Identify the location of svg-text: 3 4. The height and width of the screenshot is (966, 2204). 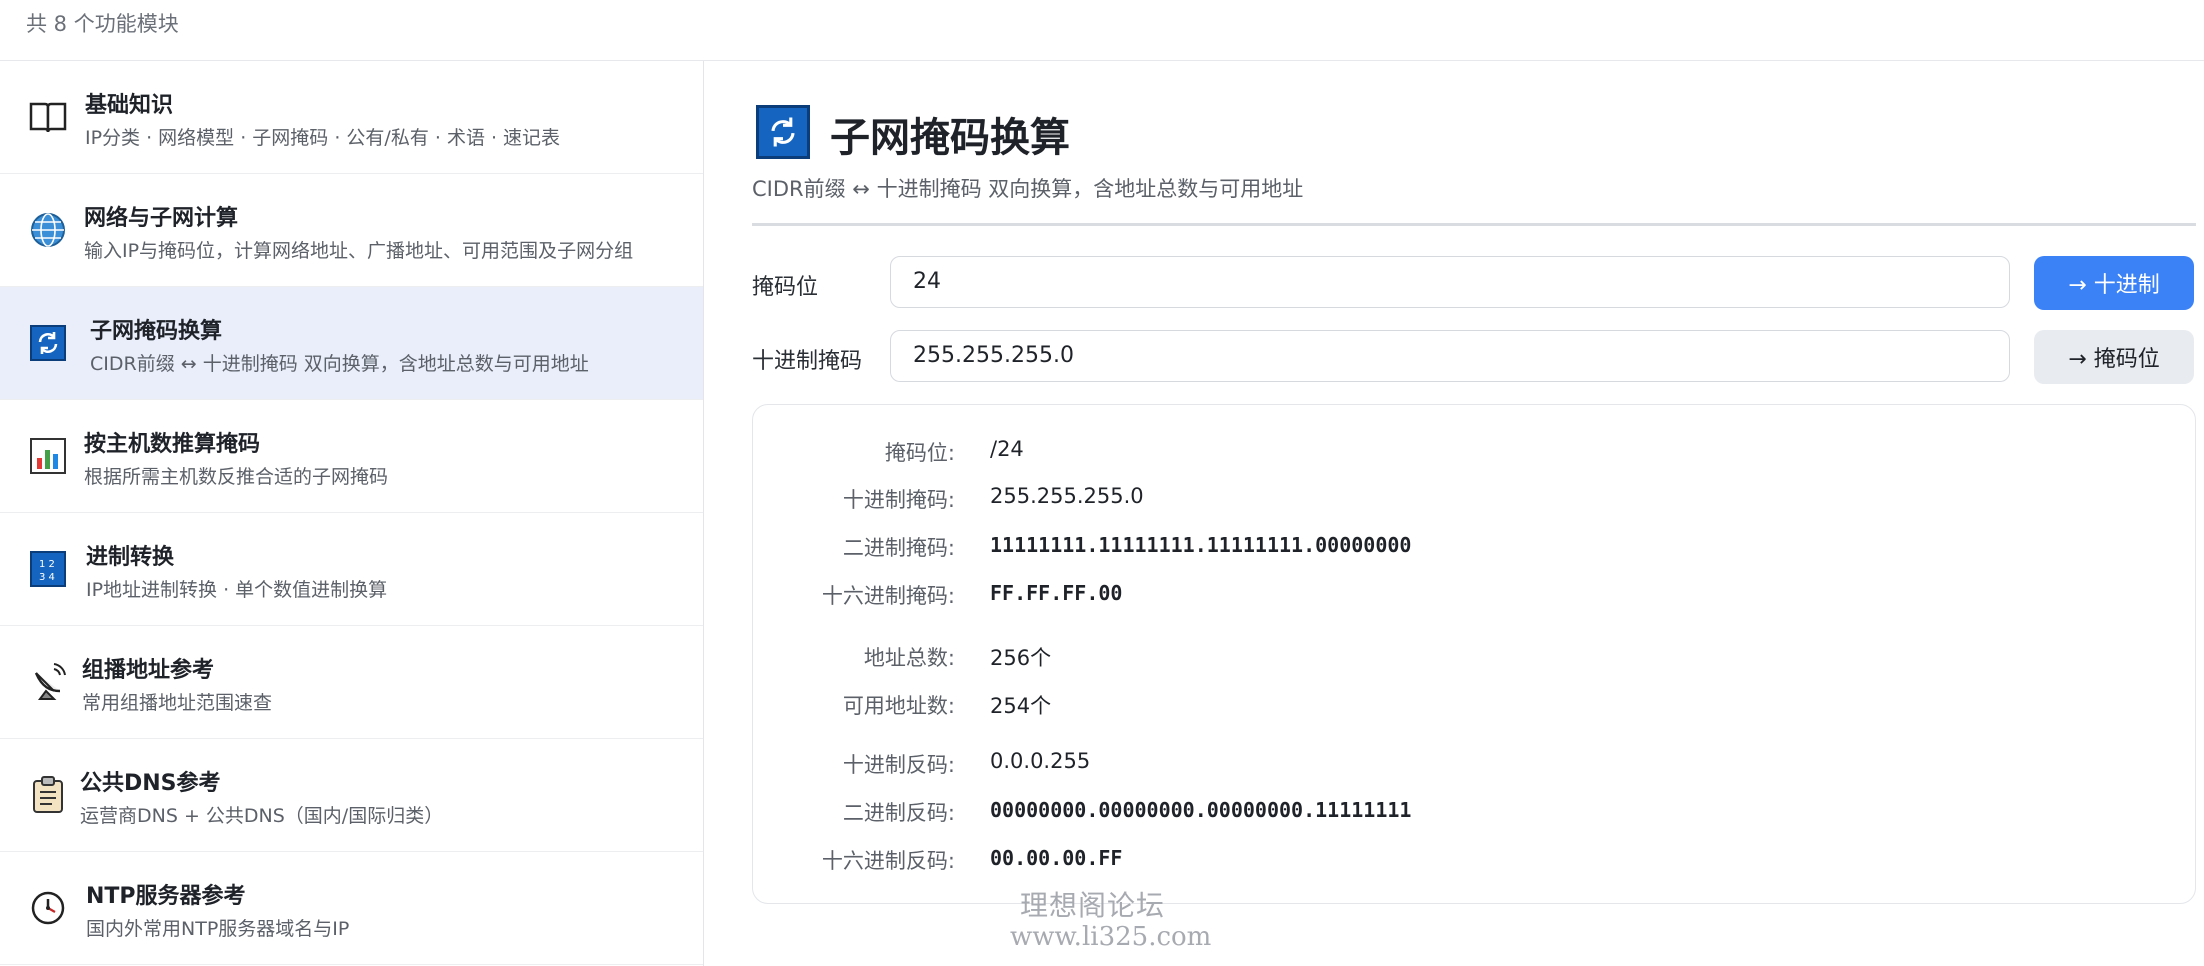
(47, 577).